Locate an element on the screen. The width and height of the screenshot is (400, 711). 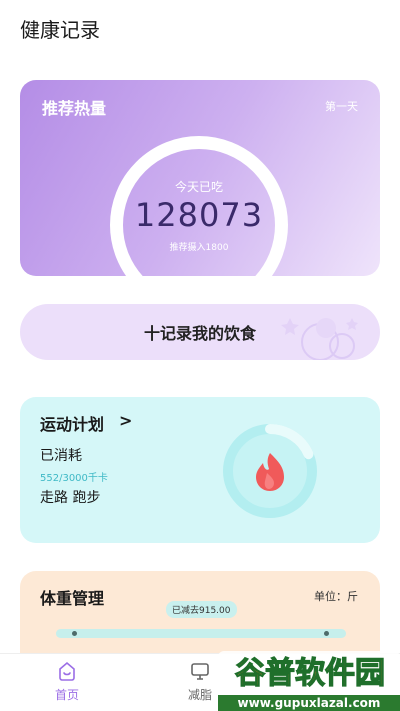
calorie-card-title: 推荐热量 is located at coordinates (74, 108).